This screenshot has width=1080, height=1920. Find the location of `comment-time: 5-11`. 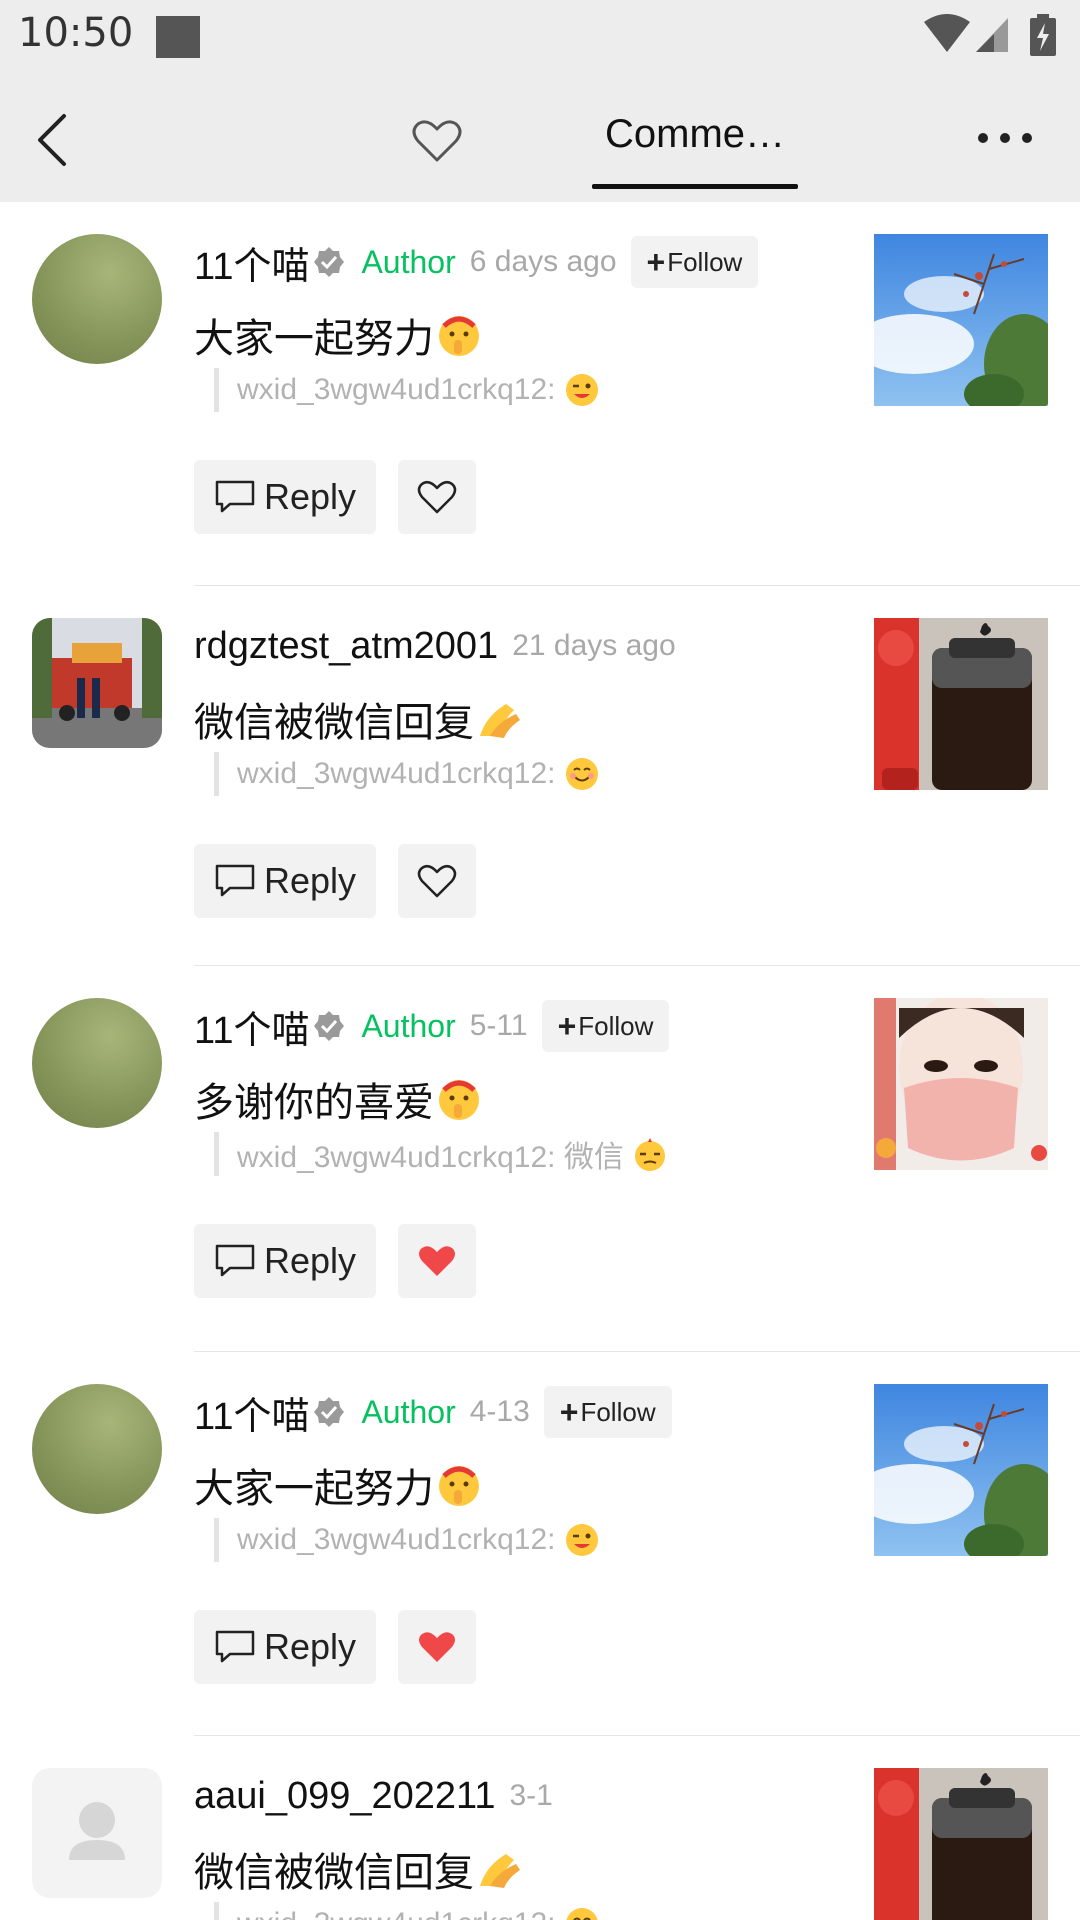

comment-time: 5-11 is located at coordinates (498, 1025).